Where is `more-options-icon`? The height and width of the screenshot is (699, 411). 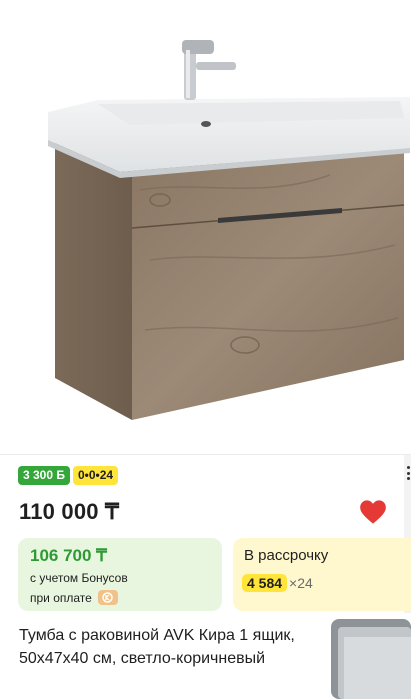 more-options-icon is located at coordinates (408, 473).